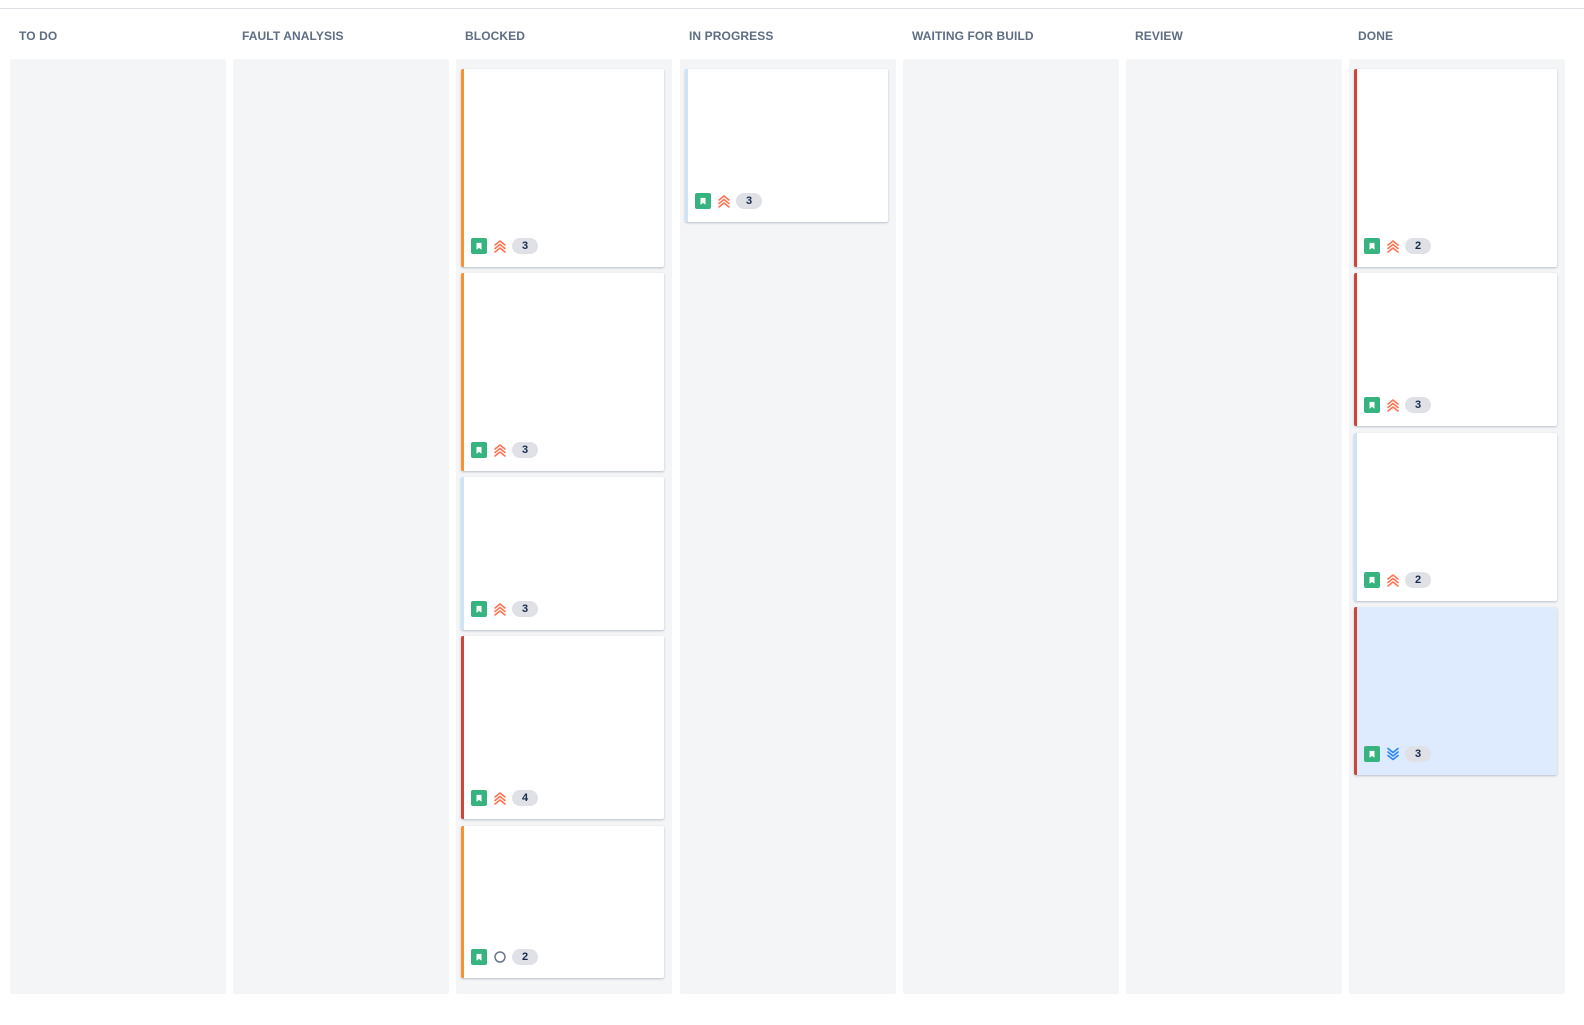 This screenshot has height=1025, width=1584. I want to click on priority-lowest-icon, so click(1393, 754).